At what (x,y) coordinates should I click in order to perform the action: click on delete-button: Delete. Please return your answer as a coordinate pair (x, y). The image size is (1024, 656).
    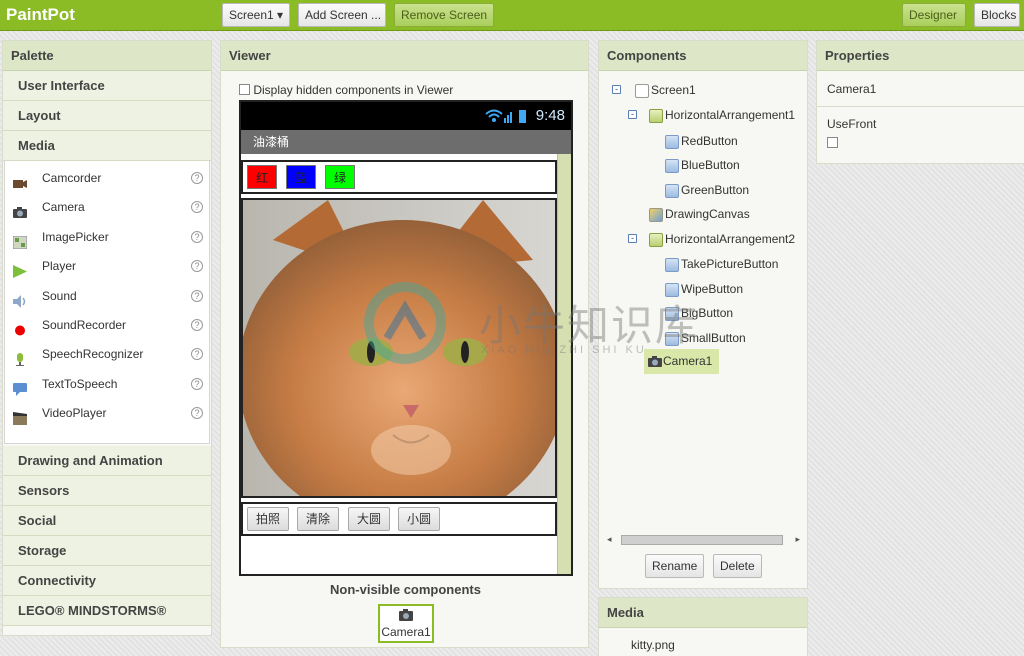
    Looking at the image, I should click on (737, 566).